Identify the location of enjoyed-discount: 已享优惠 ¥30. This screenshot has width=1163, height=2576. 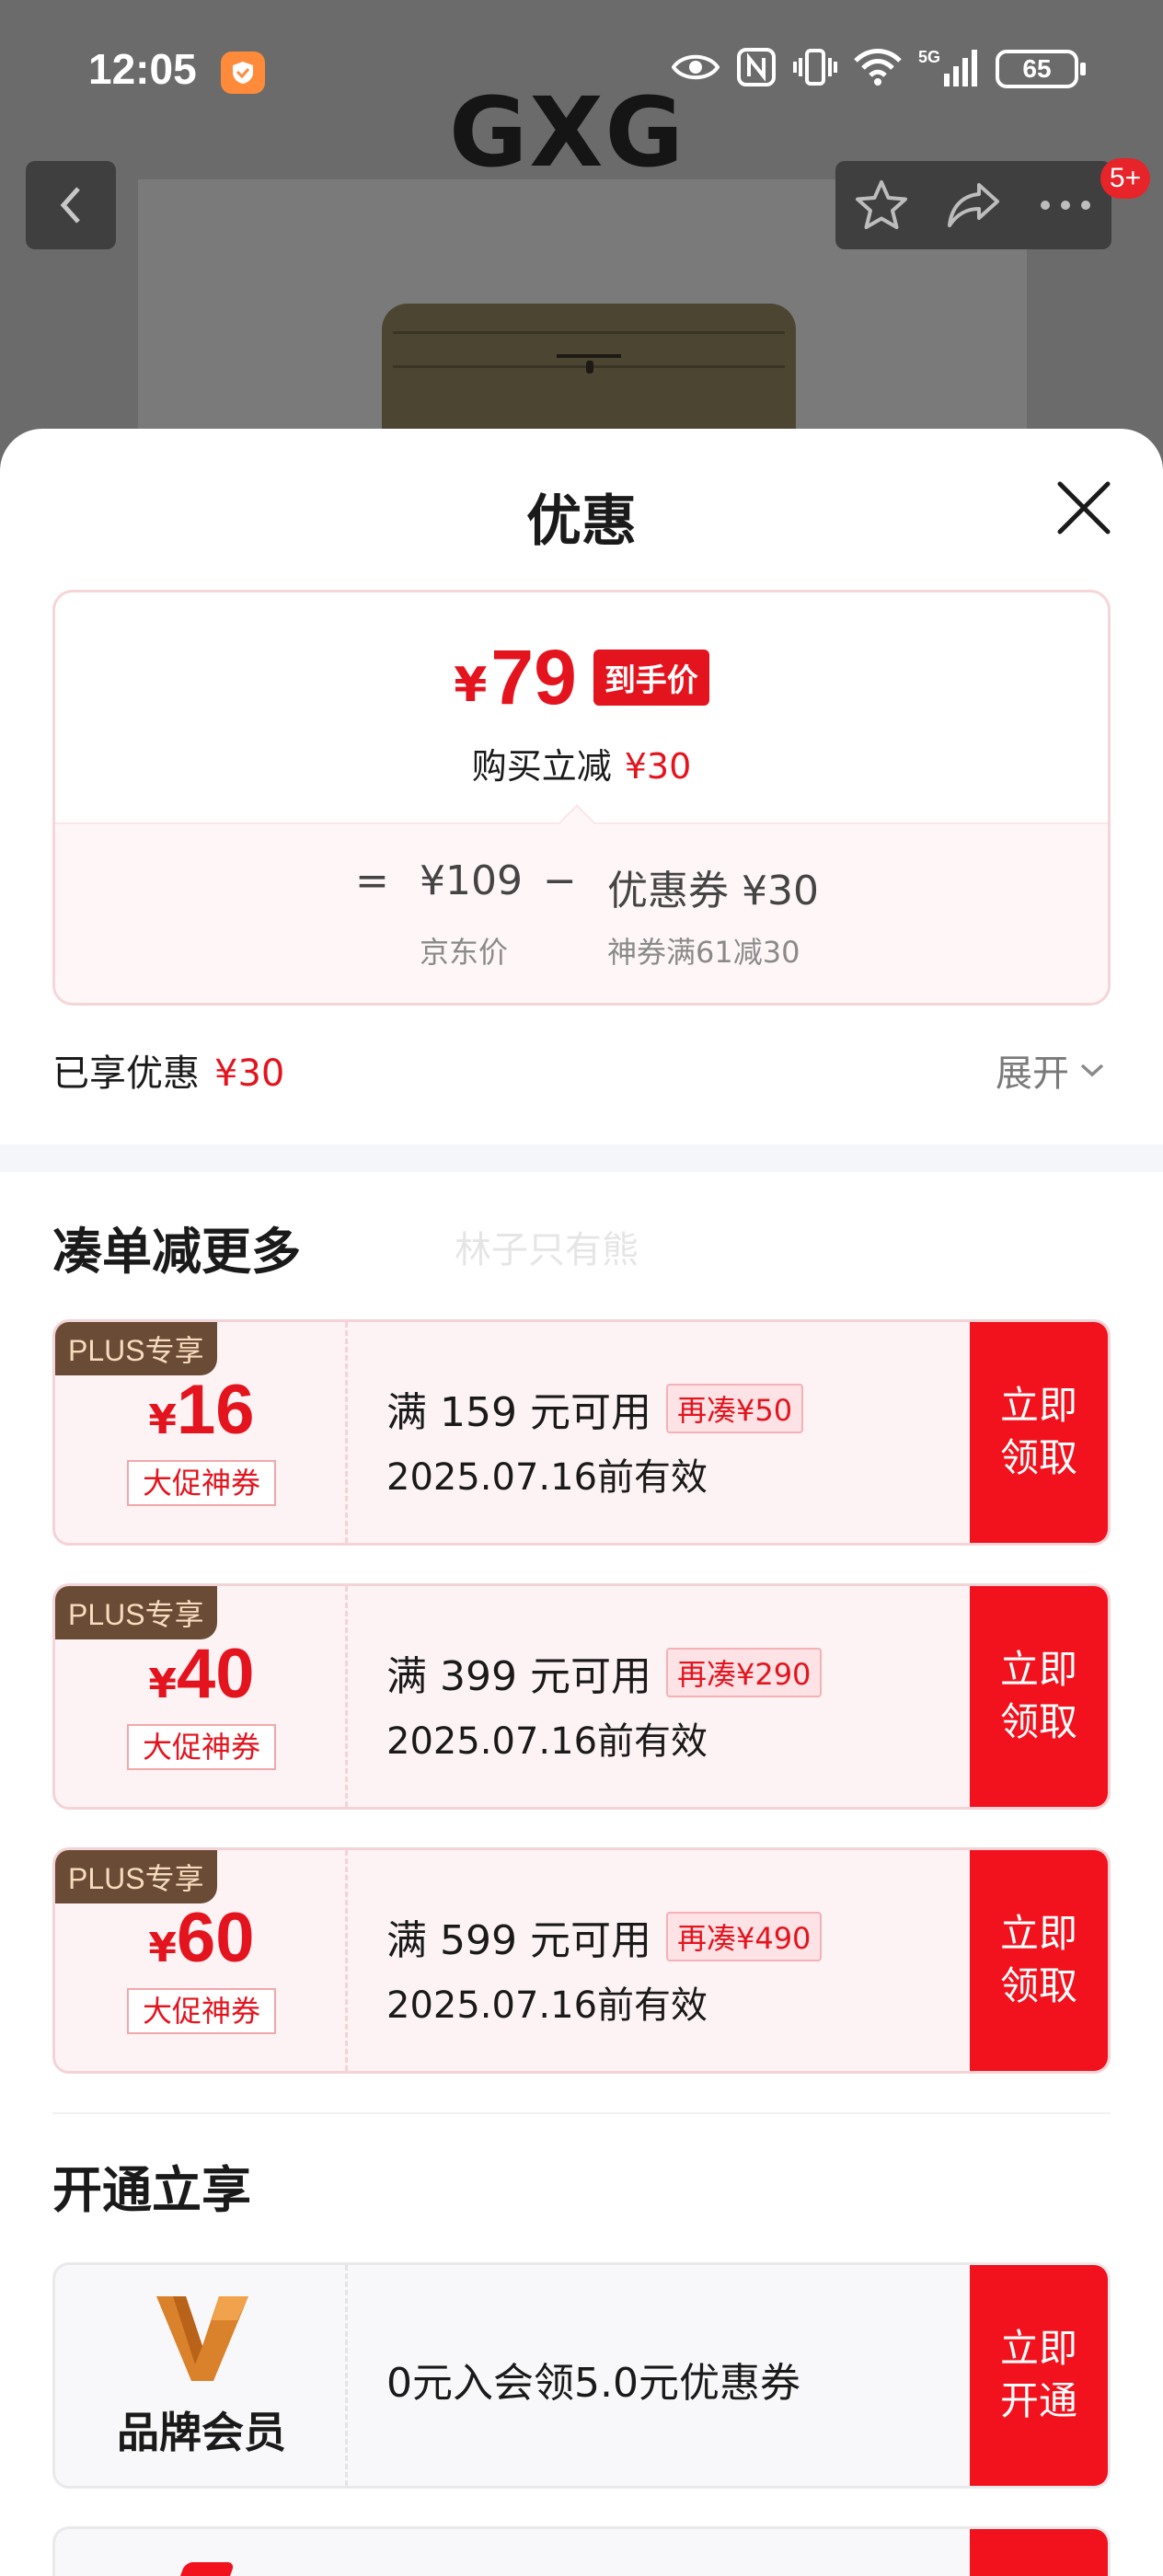
(168, 1070).